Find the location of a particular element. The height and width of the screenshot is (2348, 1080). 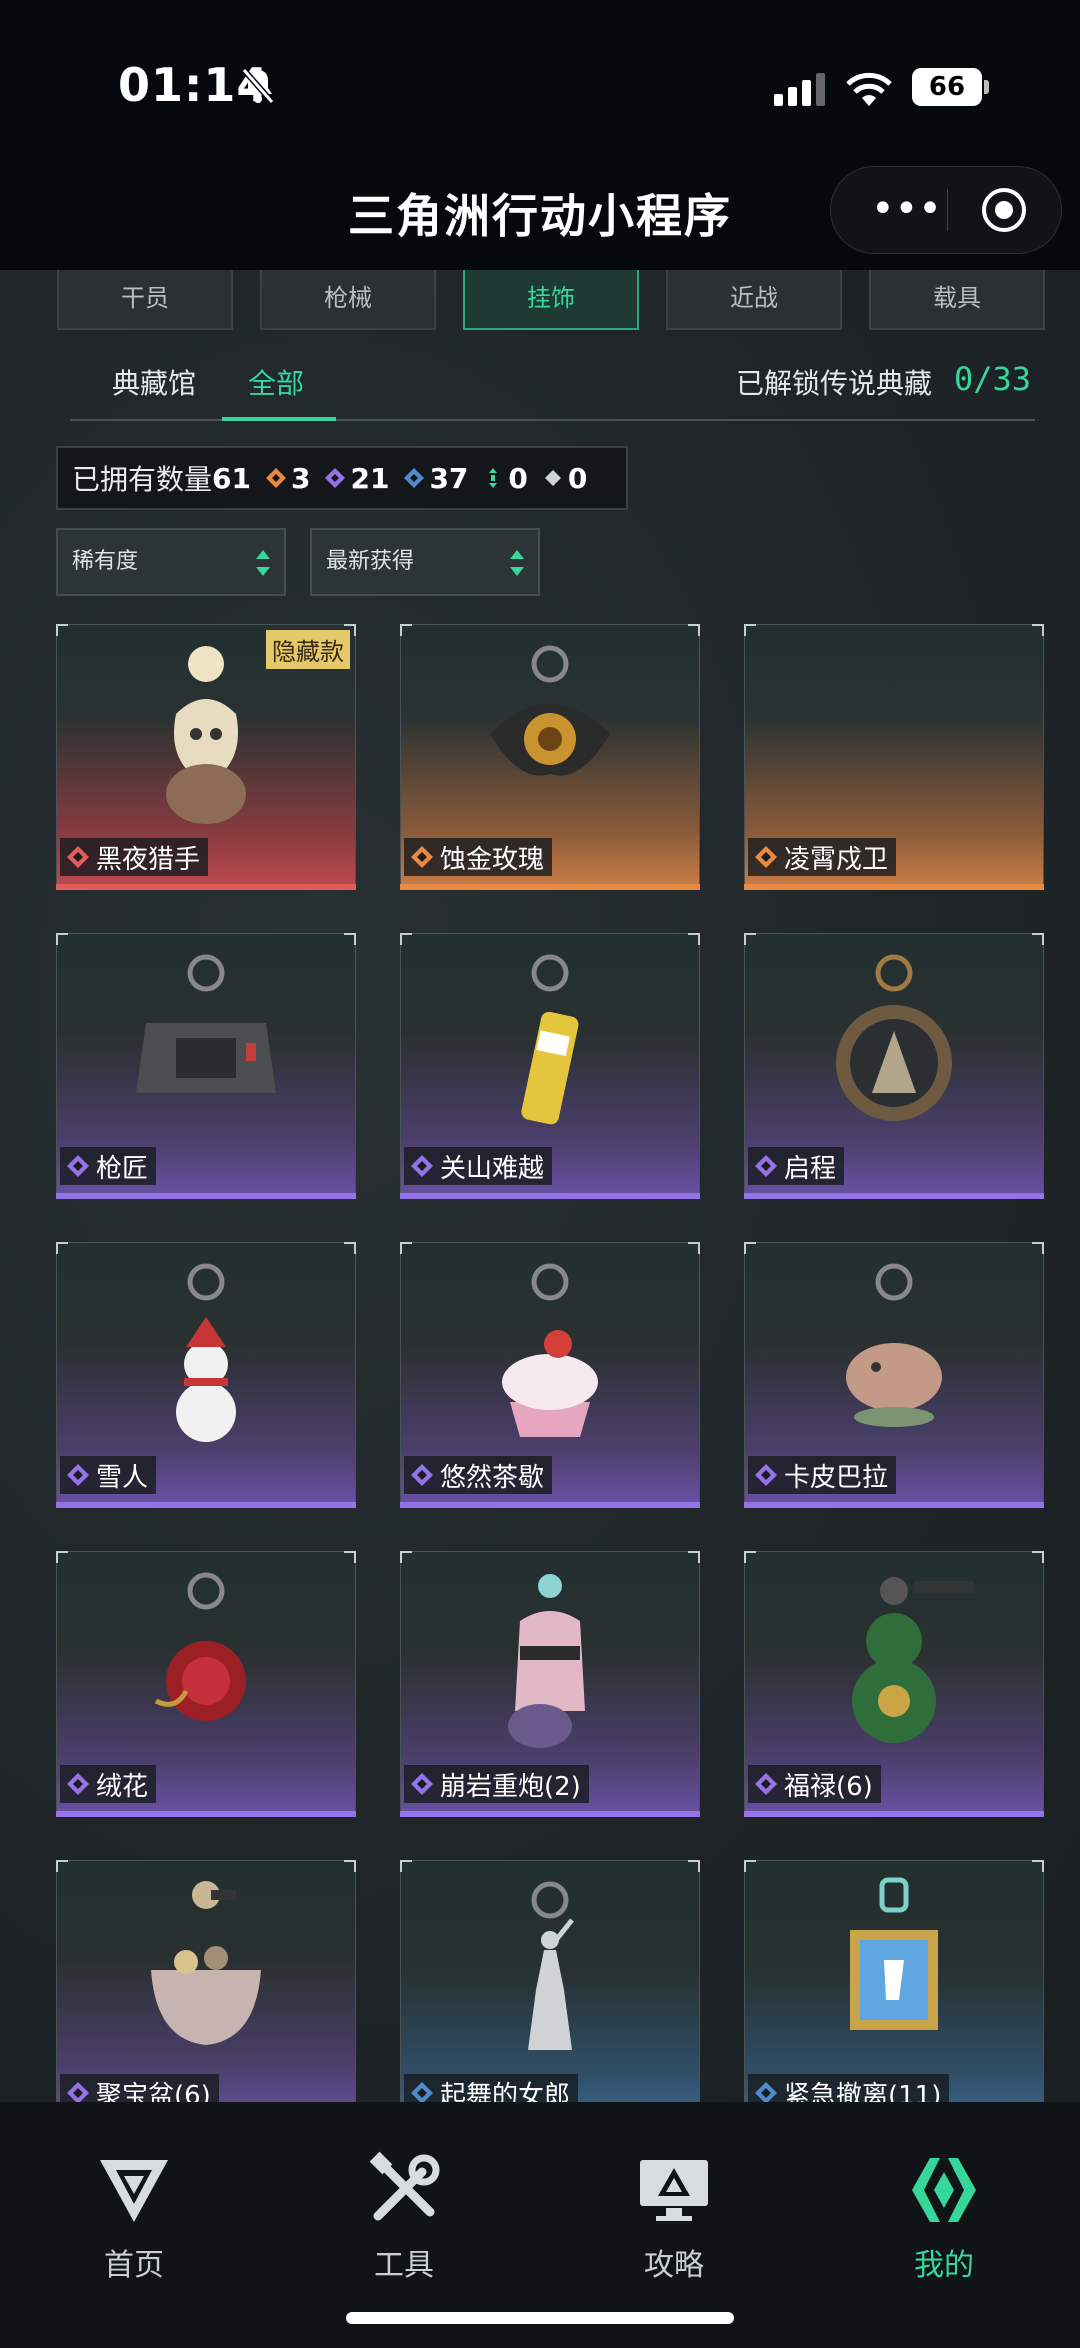

charm-card: 隐藏款 黑夜猎手 is located at coordinates (206, 757).